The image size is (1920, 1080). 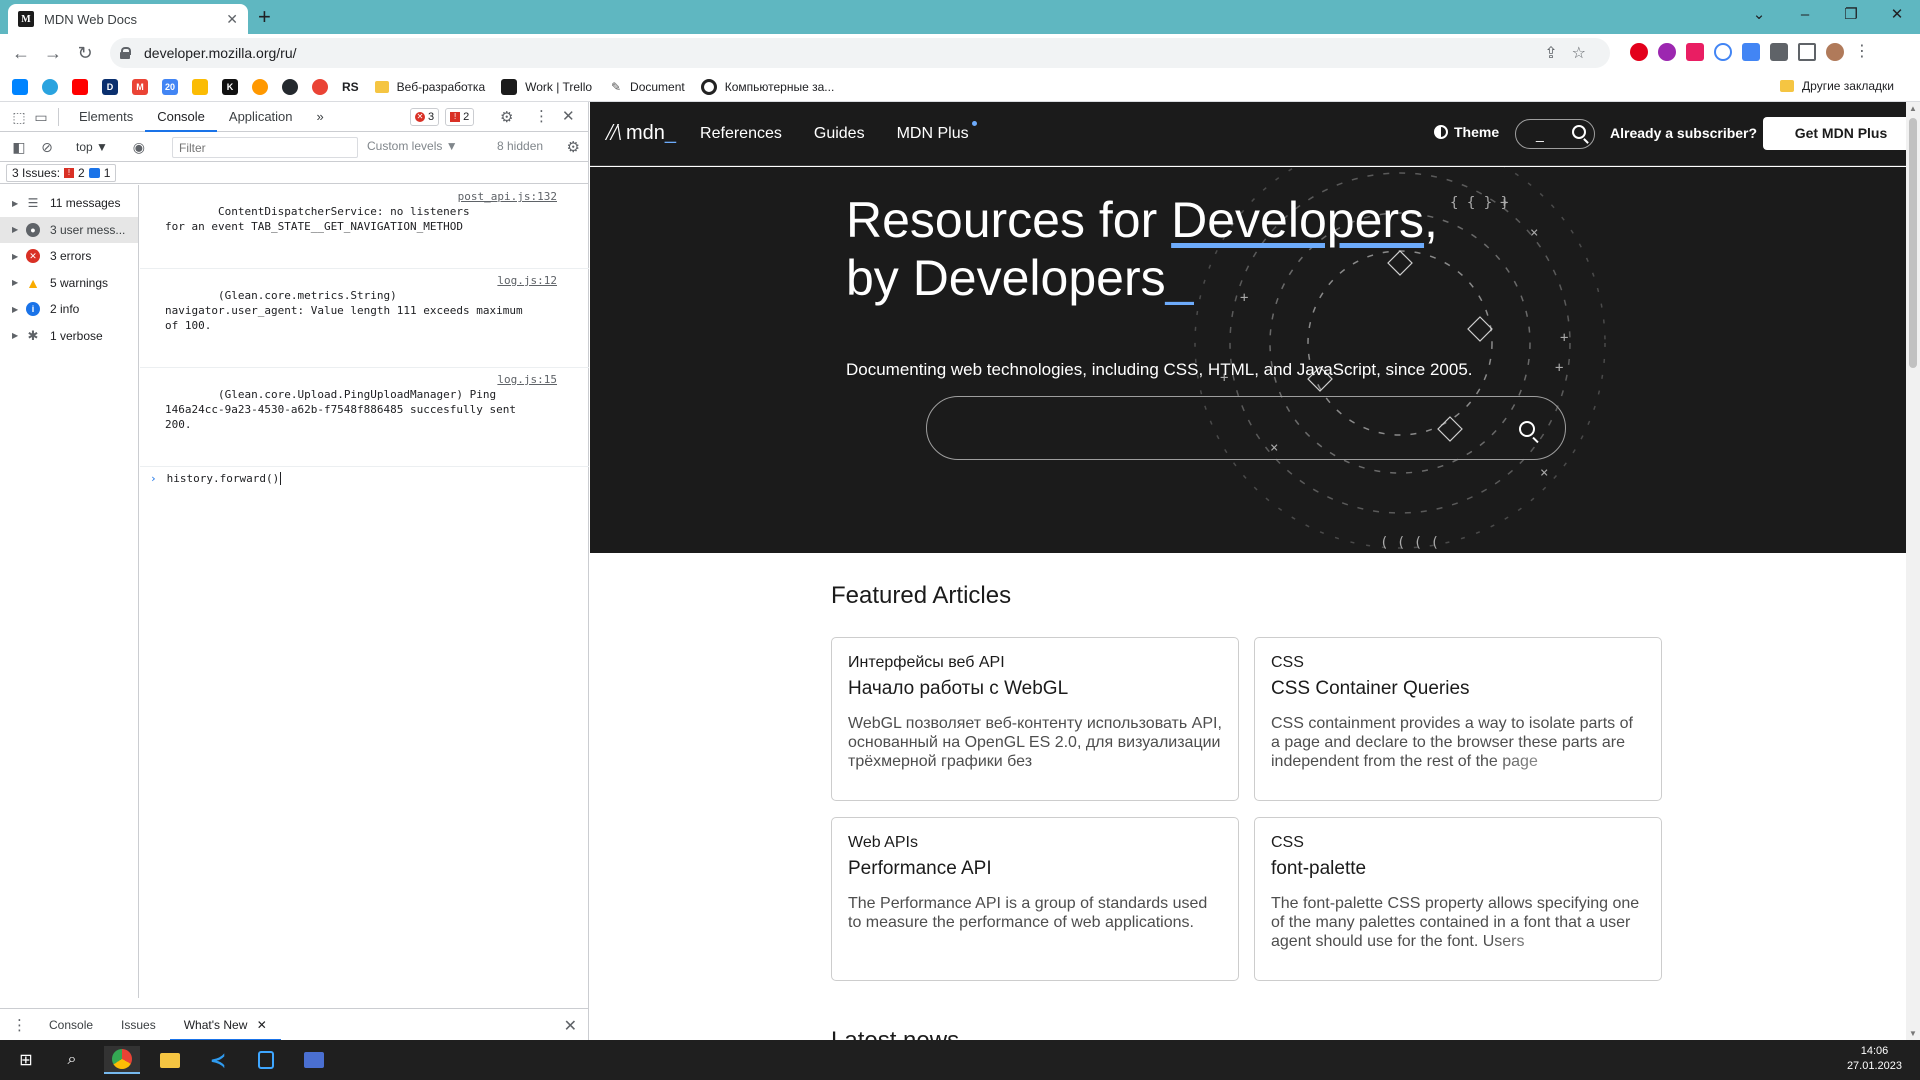 What do you see at coordinates (541, 116) in the screenshot?
I see `devtools-menu-icon: ⋮` at bounding box center [541, 116].